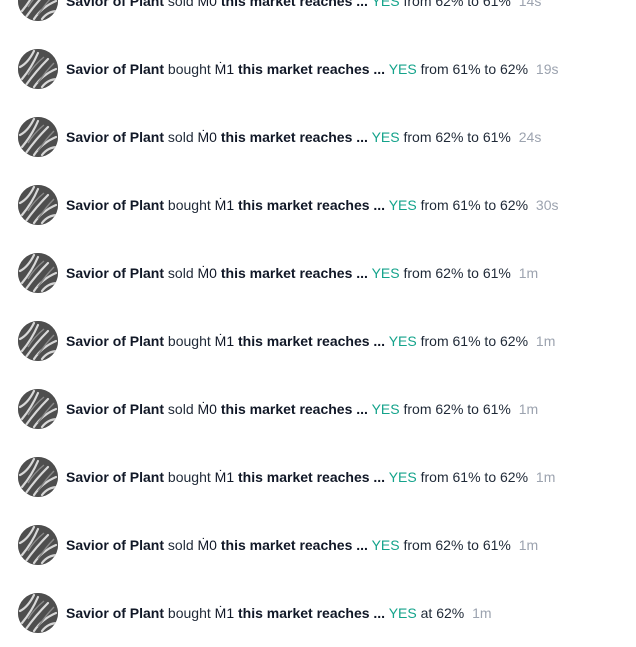 The height and width of the screenshot is (647, 636). I want to click on probability-change: at 62%, so click(442, 613).